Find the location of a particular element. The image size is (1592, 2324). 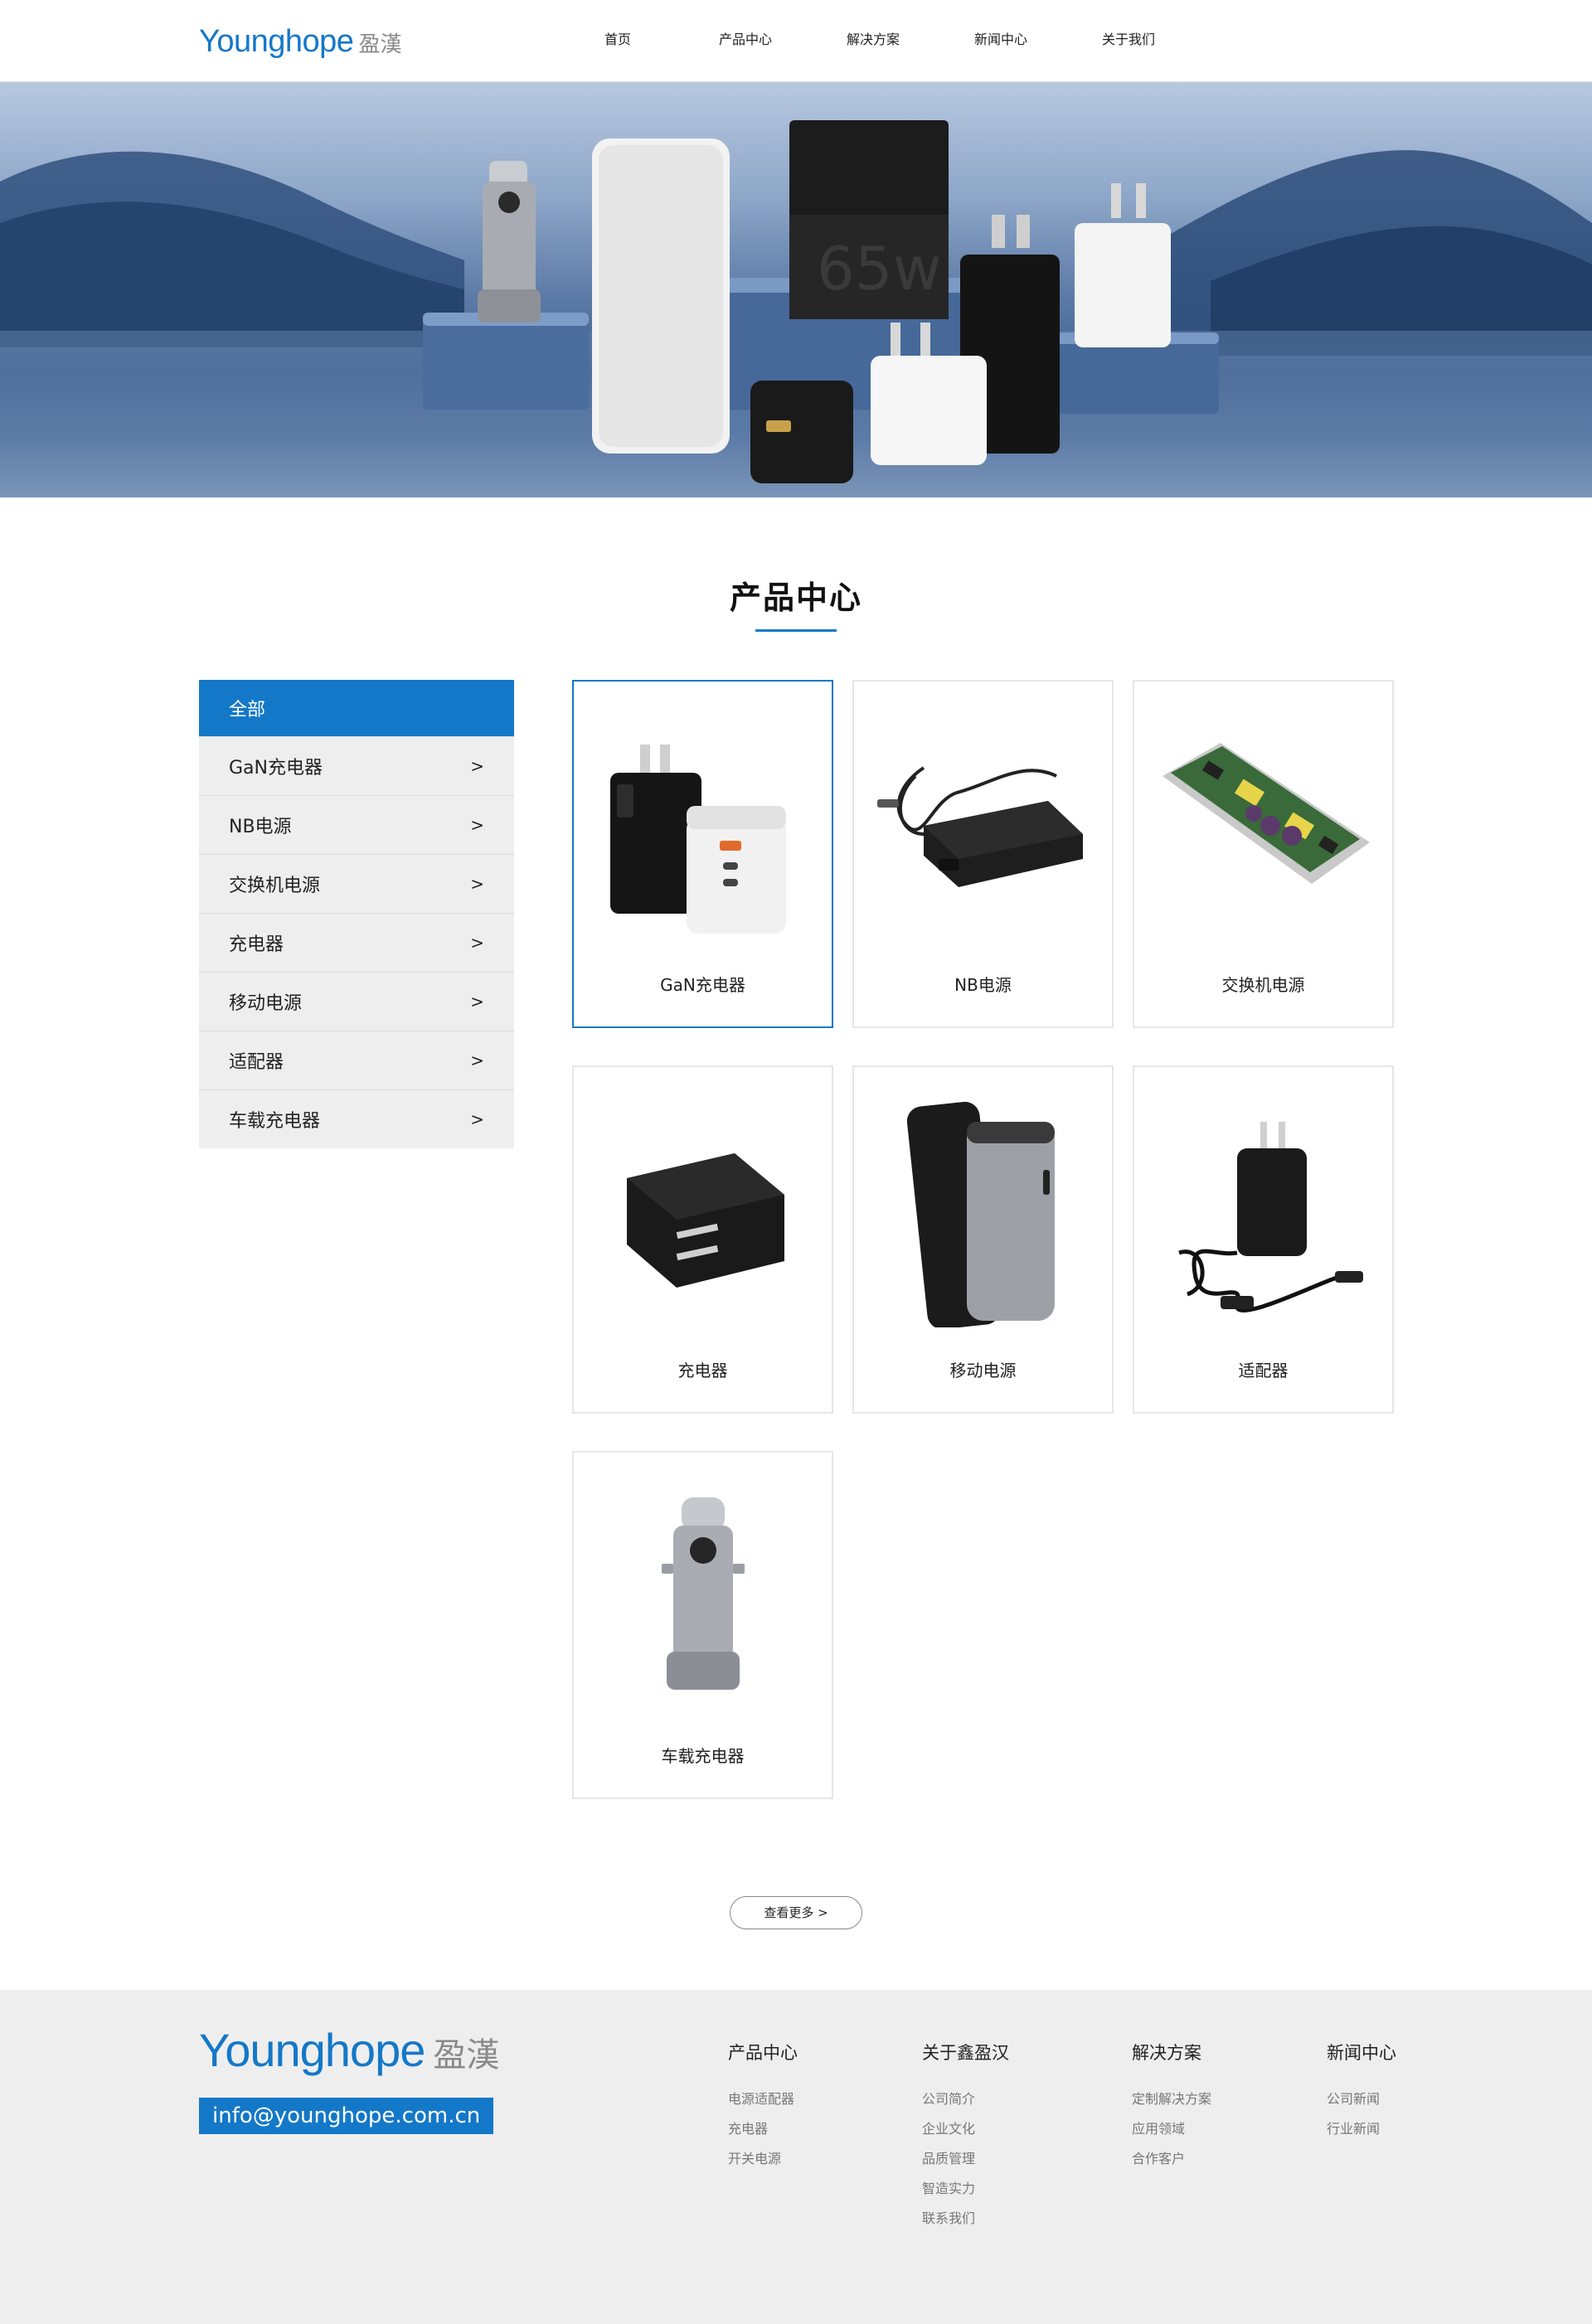

nav-products: 产品中心 is located at coordinates (745, 40).